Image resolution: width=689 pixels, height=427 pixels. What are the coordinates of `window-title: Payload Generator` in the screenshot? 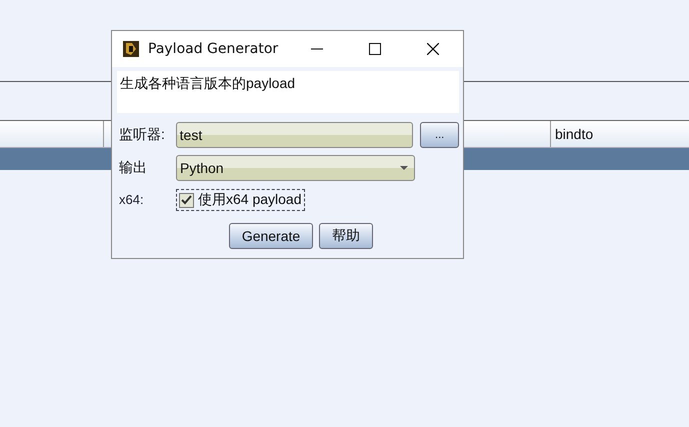 It's located at (214, 49).